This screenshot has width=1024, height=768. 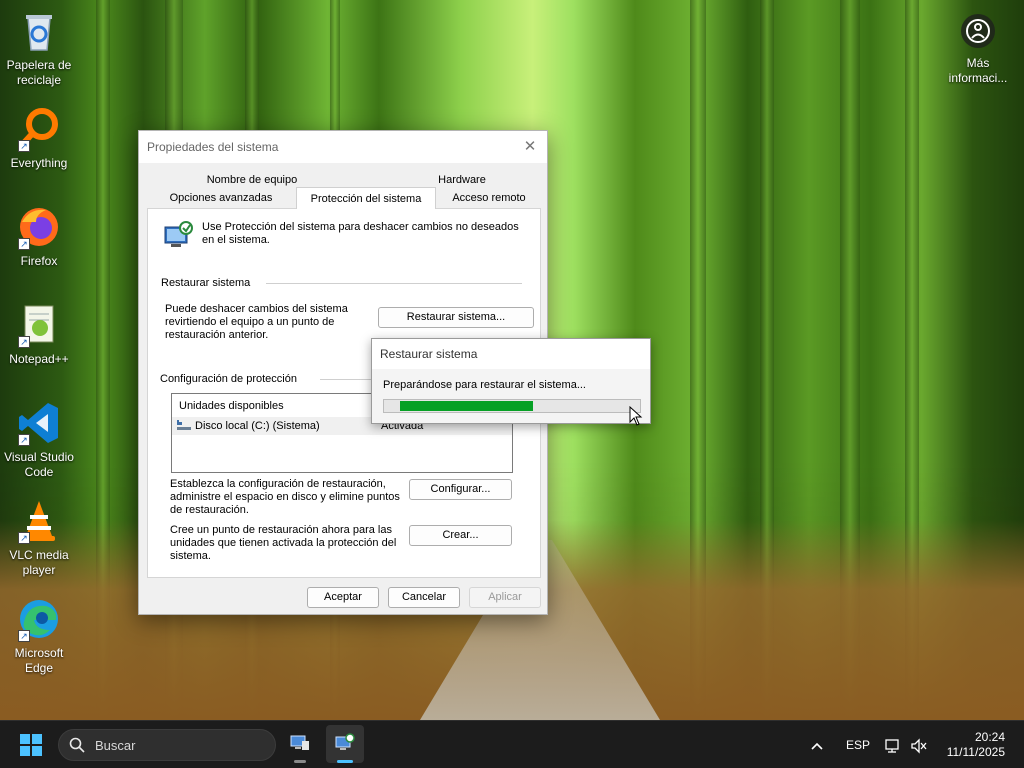 What do you see at coordinates (366, 198) in the screenshot?
I see `tab-system-protection: Protección del sistema` at bounding box center [366, 198].